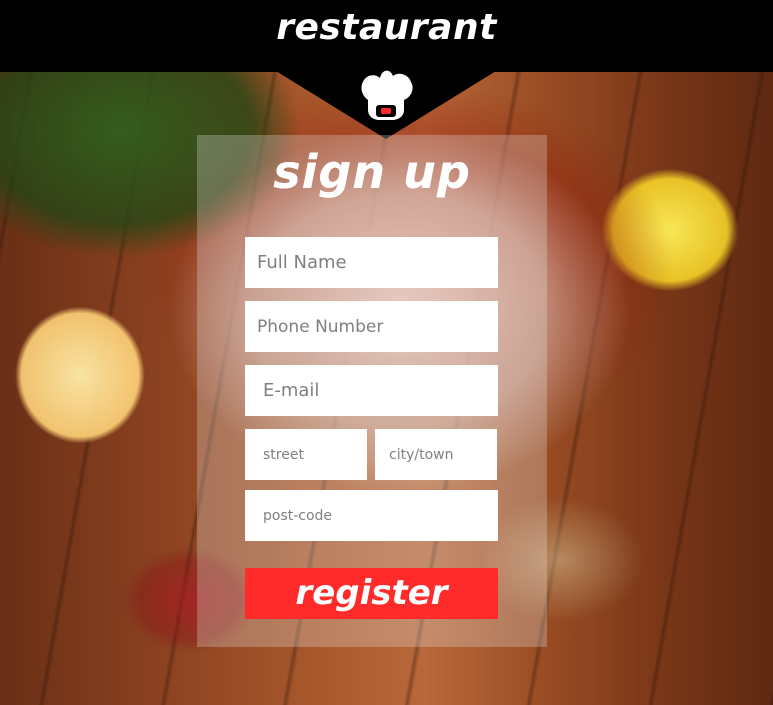  Describe the element at coordinates (371, 593) in the screenshot. I see `register-button: register` at that location.